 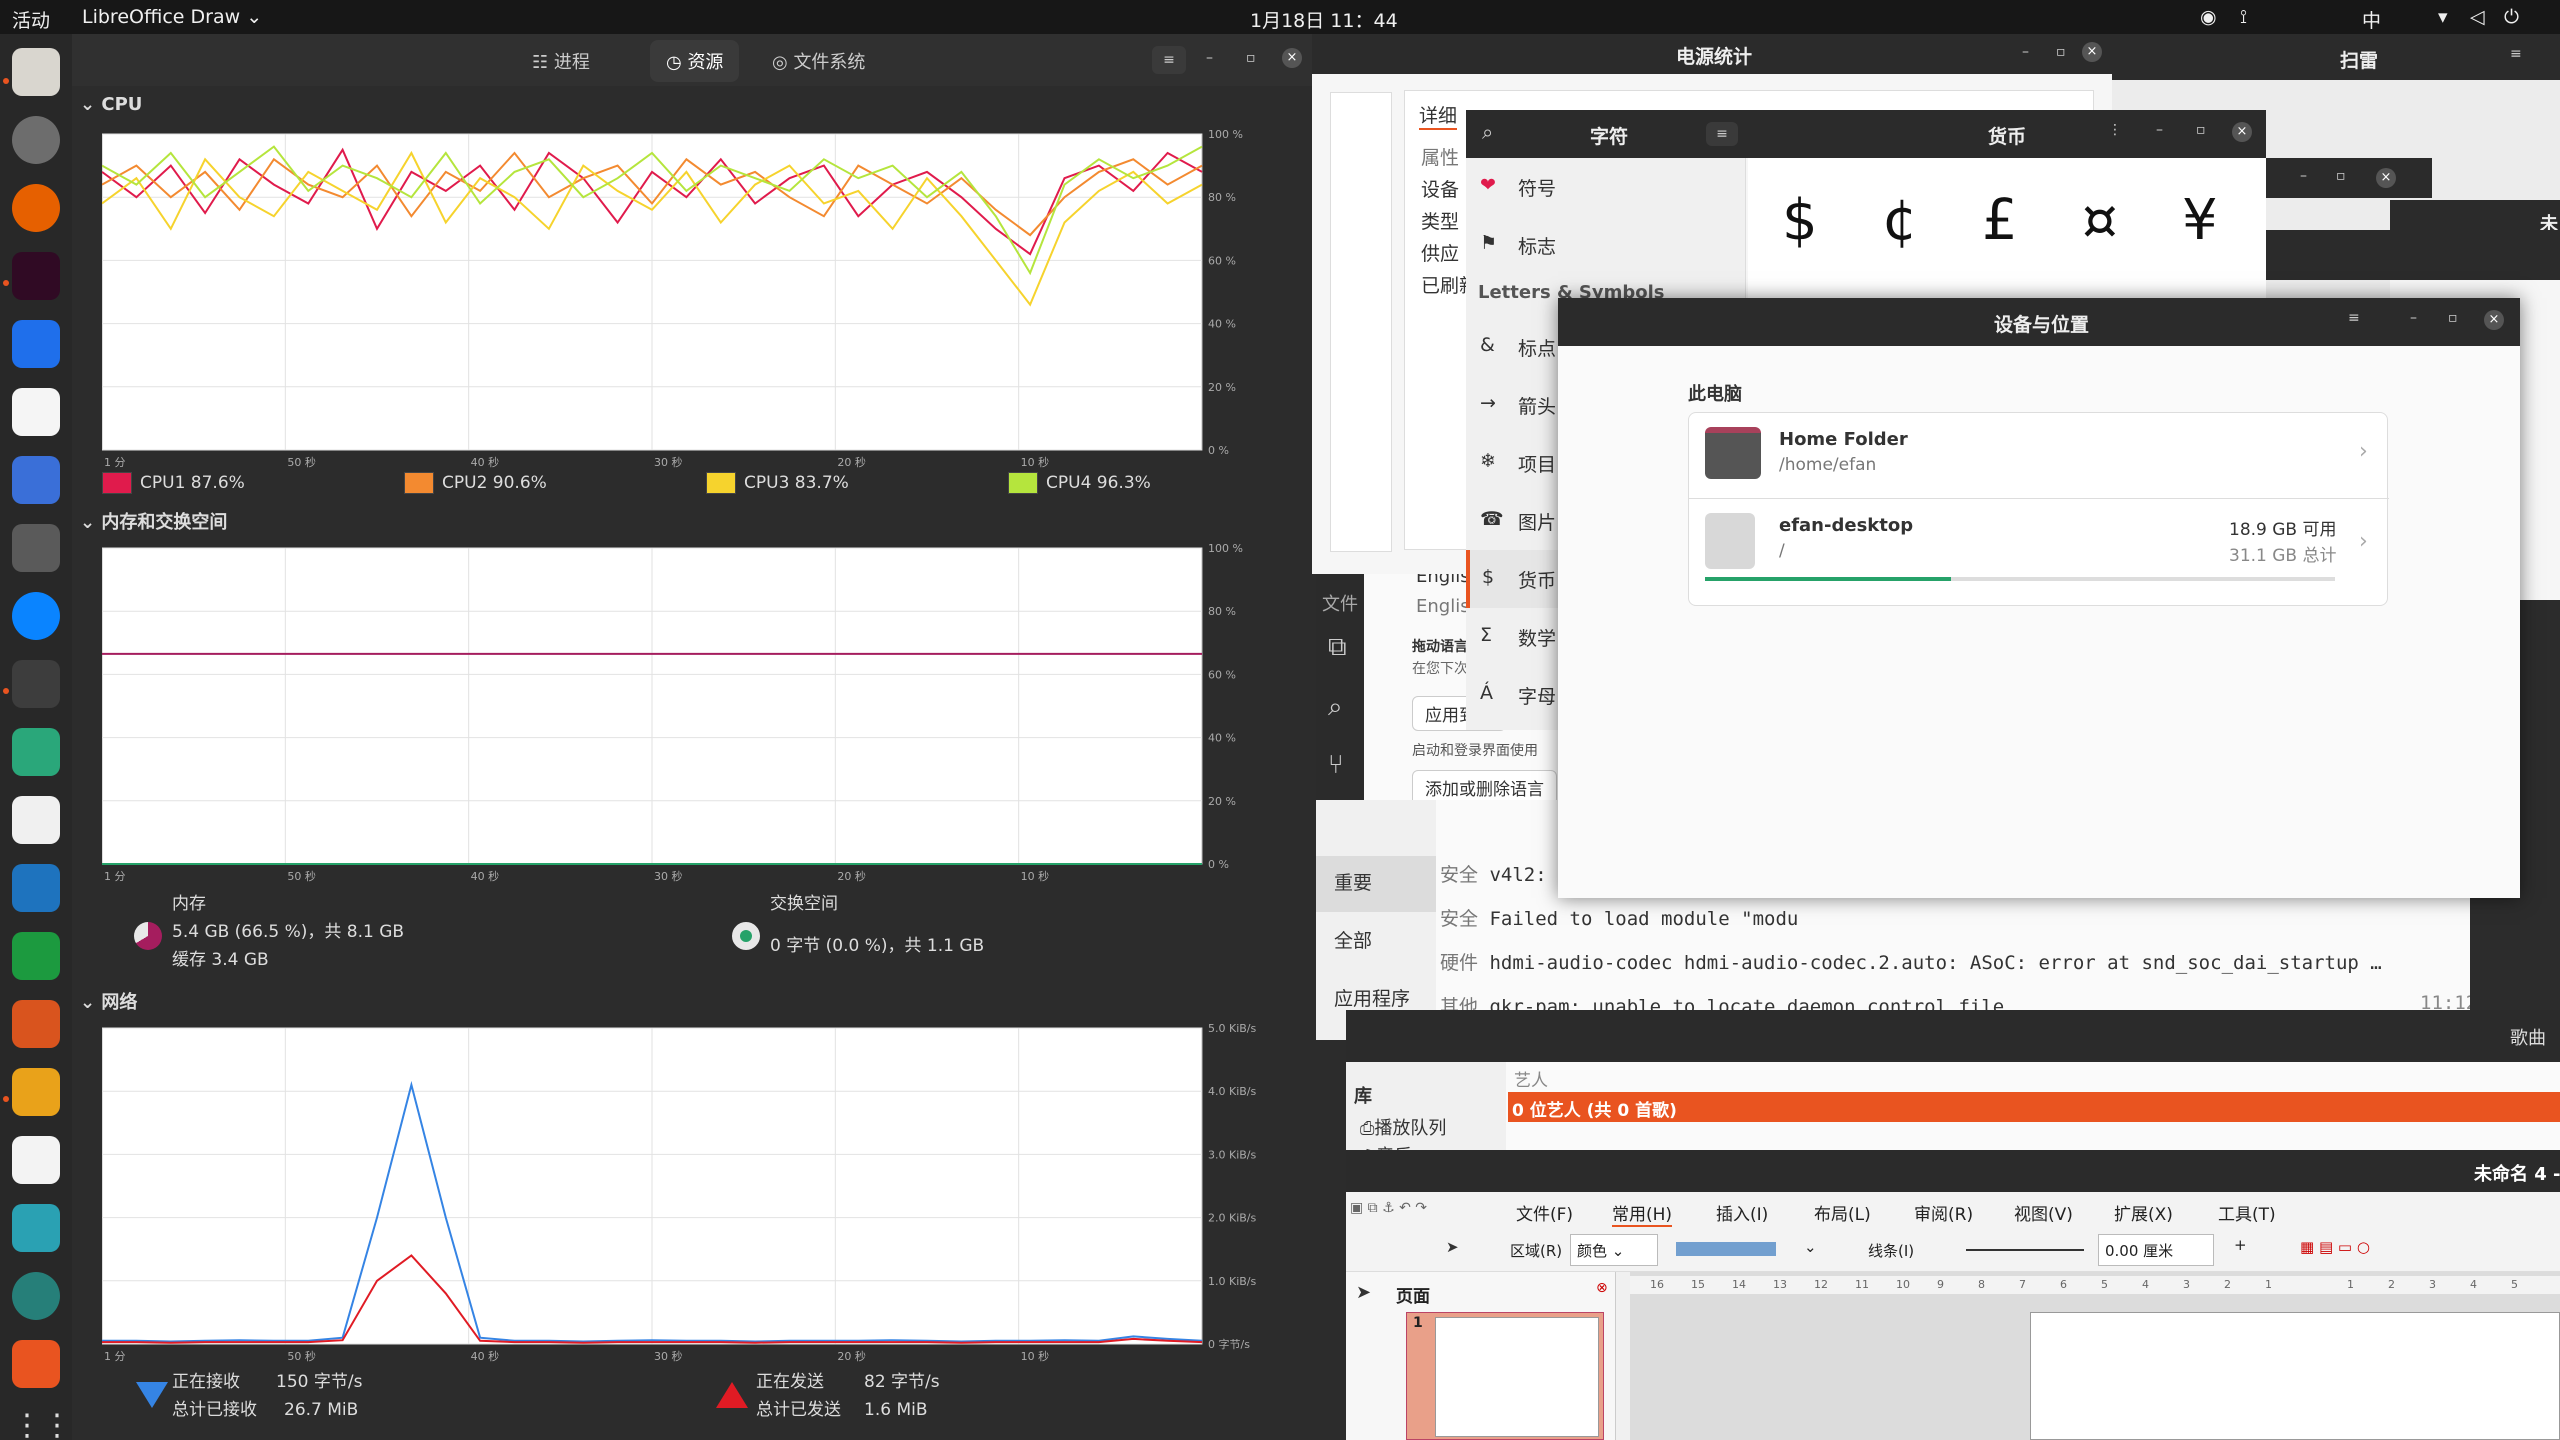 What do you see at coordinates (1376, 884) in the screenshot?
I see `logs-tab-important: 重要` at bounding box center [1376, 884].